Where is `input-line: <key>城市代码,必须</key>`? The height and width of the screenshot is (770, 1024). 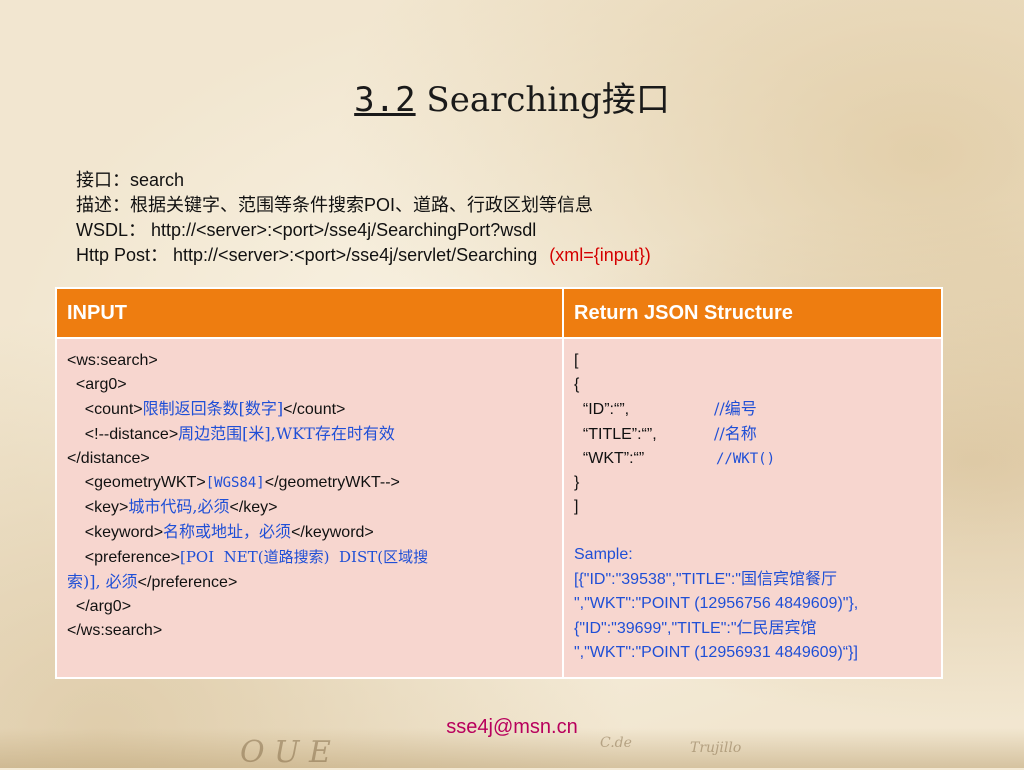
input-line: <key>城市代码,必须</key> is located at coordinates (309, 507).